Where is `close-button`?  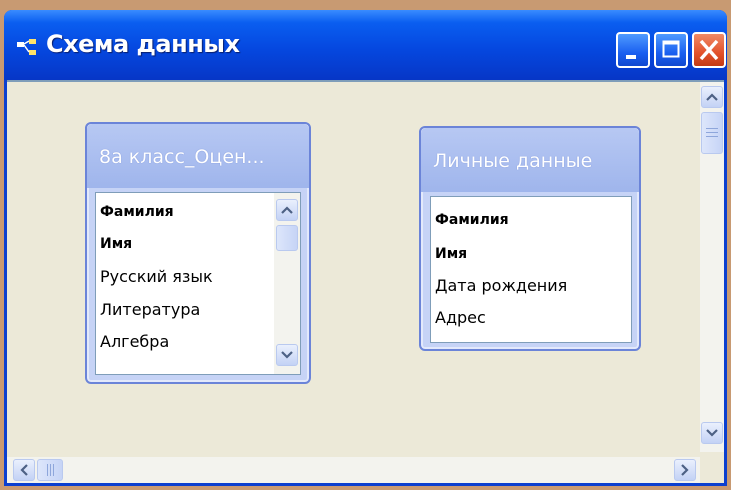 close-button is located at coordinates (709, 50).